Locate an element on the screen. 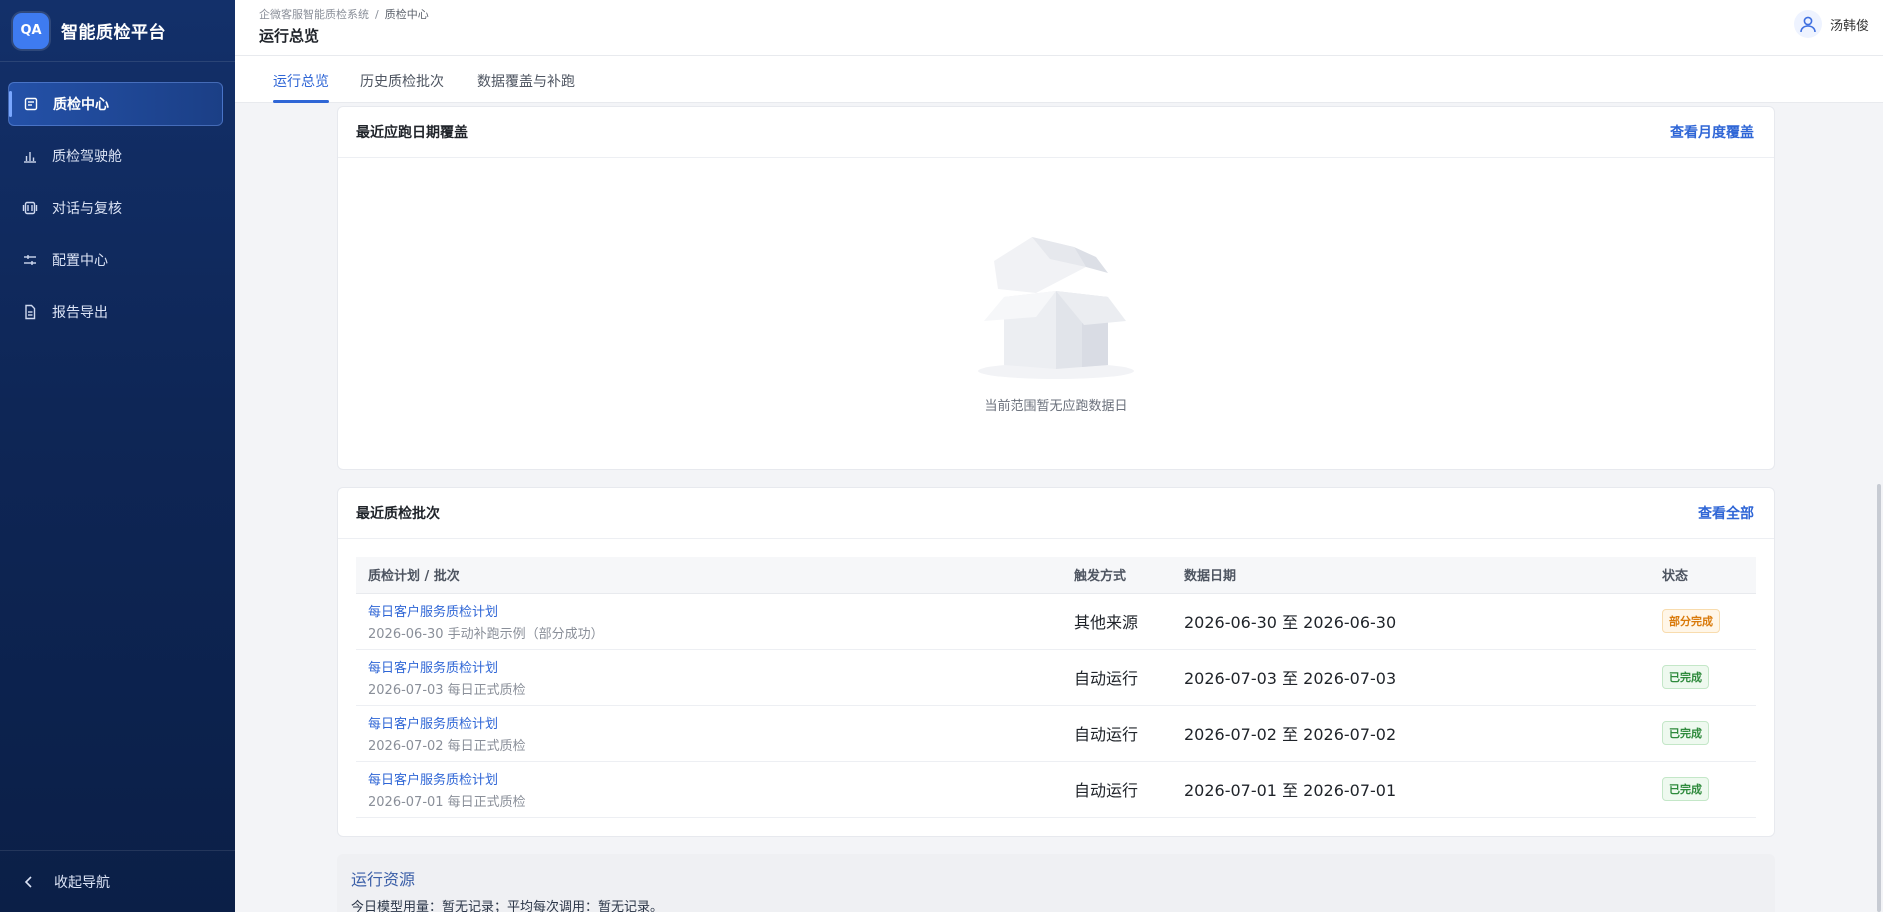  sidebar-item-label: 报告导出 is located at coordinates (80, 313).